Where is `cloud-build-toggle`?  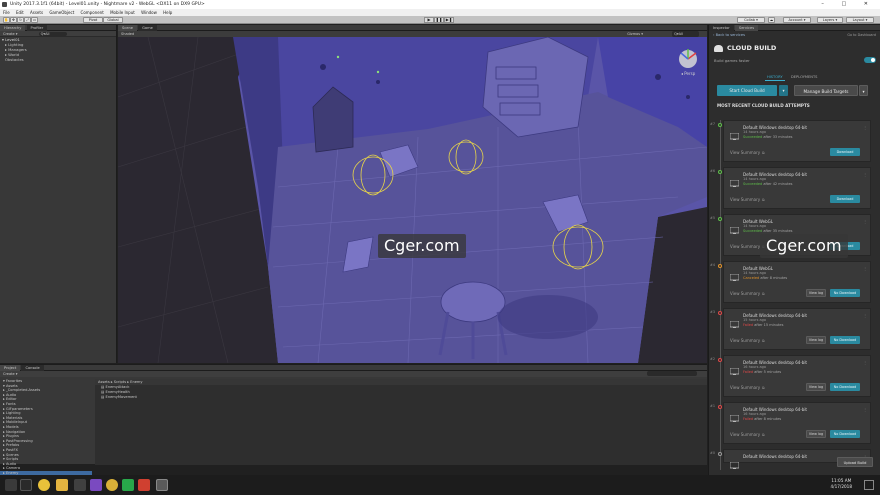
cloud-build-toggle is located at coordinates (870, 60).